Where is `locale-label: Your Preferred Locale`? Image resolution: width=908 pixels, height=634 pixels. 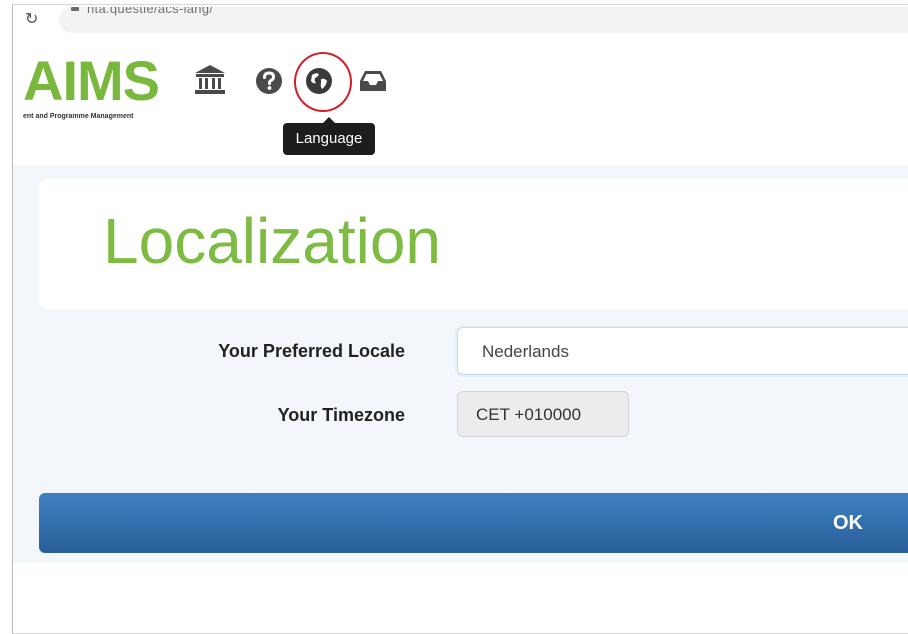
locale-label: Your Preferred Locale is located at coordinates (311, 351).